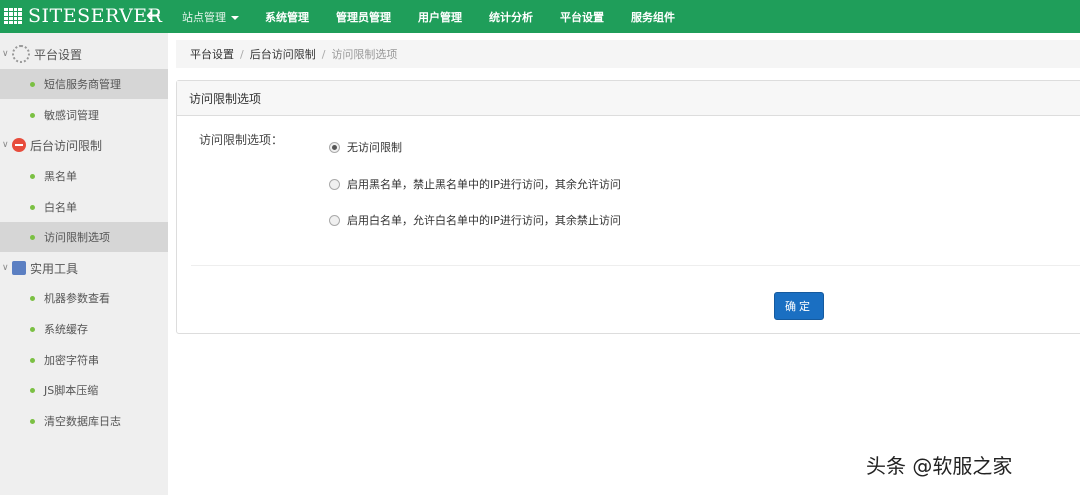 The width and height of the screenshot is (1080, 495). What do you see at coordinates (58, 54) in the screenshot?
I see `sidebar-group-label: 平台设置` at bounding box center [58, 54].